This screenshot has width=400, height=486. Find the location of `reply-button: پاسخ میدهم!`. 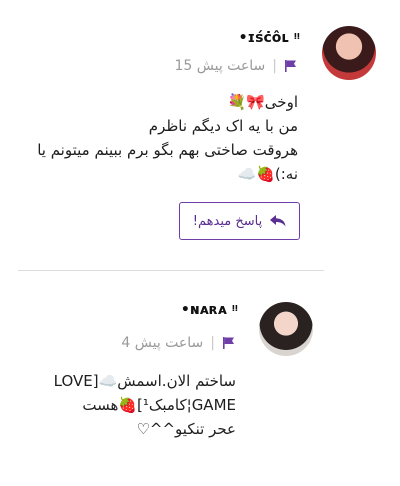

reply-button: پاسخ میدهم! is located at coordinates (239, 221).